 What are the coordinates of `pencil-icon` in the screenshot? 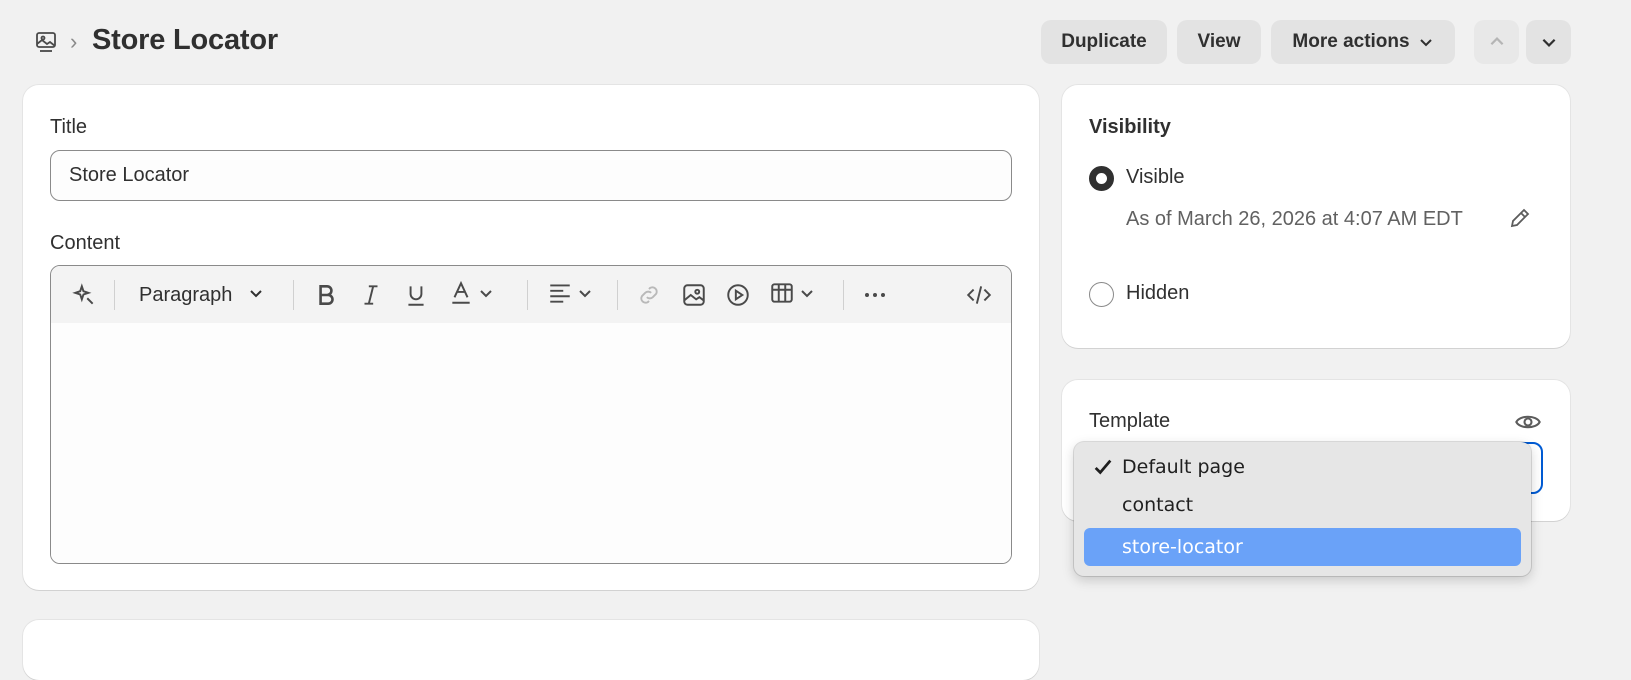 It's located at (1520, 218).